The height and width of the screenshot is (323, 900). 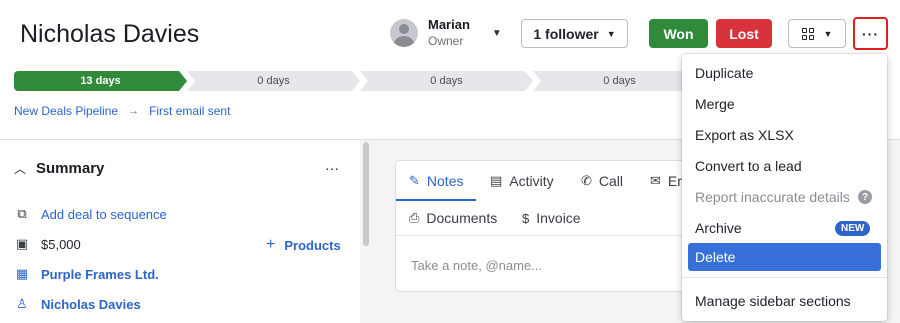 What do you see at coordinates (678, 33) in the screenshot?
I see `won-button: Won` at bounding box center [678, 33].